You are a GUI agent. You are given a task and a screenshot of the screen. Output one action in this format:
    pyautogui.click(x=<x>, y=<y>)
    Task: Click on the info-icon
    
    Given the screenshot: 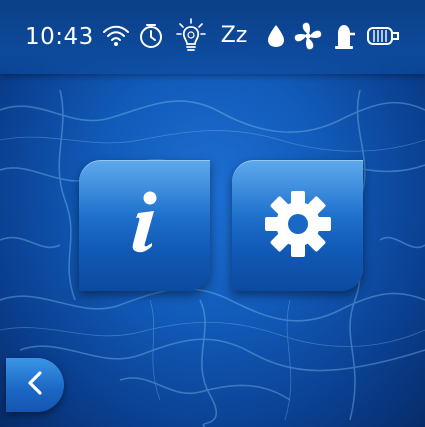 What is the action you would take?
    pyautogui.click(x=145, y=226)
    